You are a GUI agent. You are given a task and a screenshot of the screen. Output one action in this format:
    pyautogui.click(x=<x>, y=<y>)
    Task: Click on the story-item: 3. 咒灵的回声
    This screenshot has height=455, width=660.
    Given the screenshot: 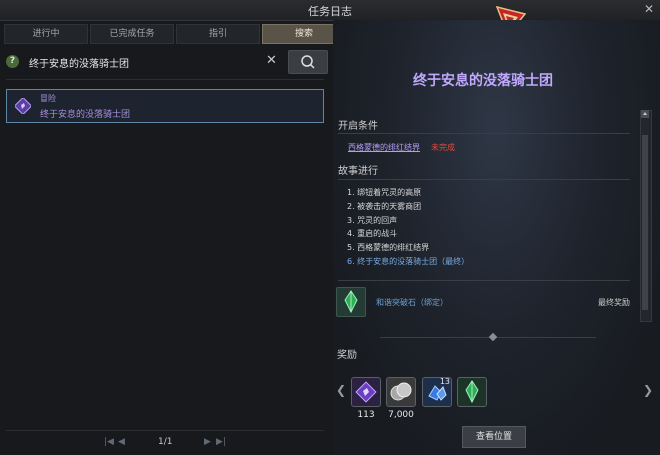 What is the action you would take?
    pyautogui.click(x=372, y=220)
    